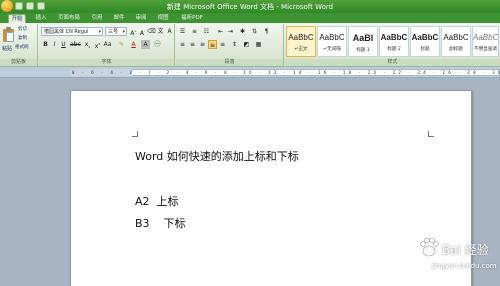  I want to click on document-line: B3 下标, so click(160, 223).